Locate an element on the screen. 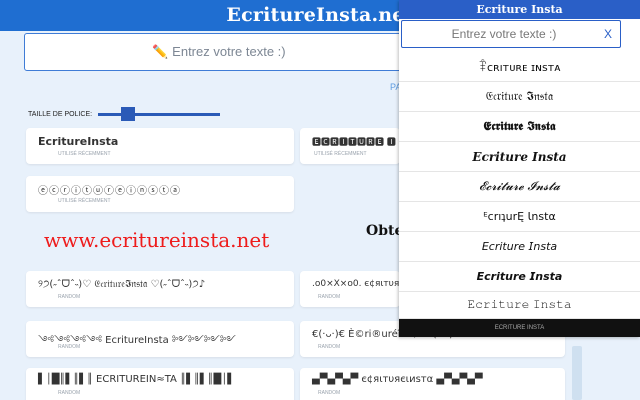 This screenshot has height=400, width=640. random-card-text: ▌│█║▌║▌║ ECRITUREIN≈TA ║▌║▌║█│▌ is located at coordinates (136, 379).